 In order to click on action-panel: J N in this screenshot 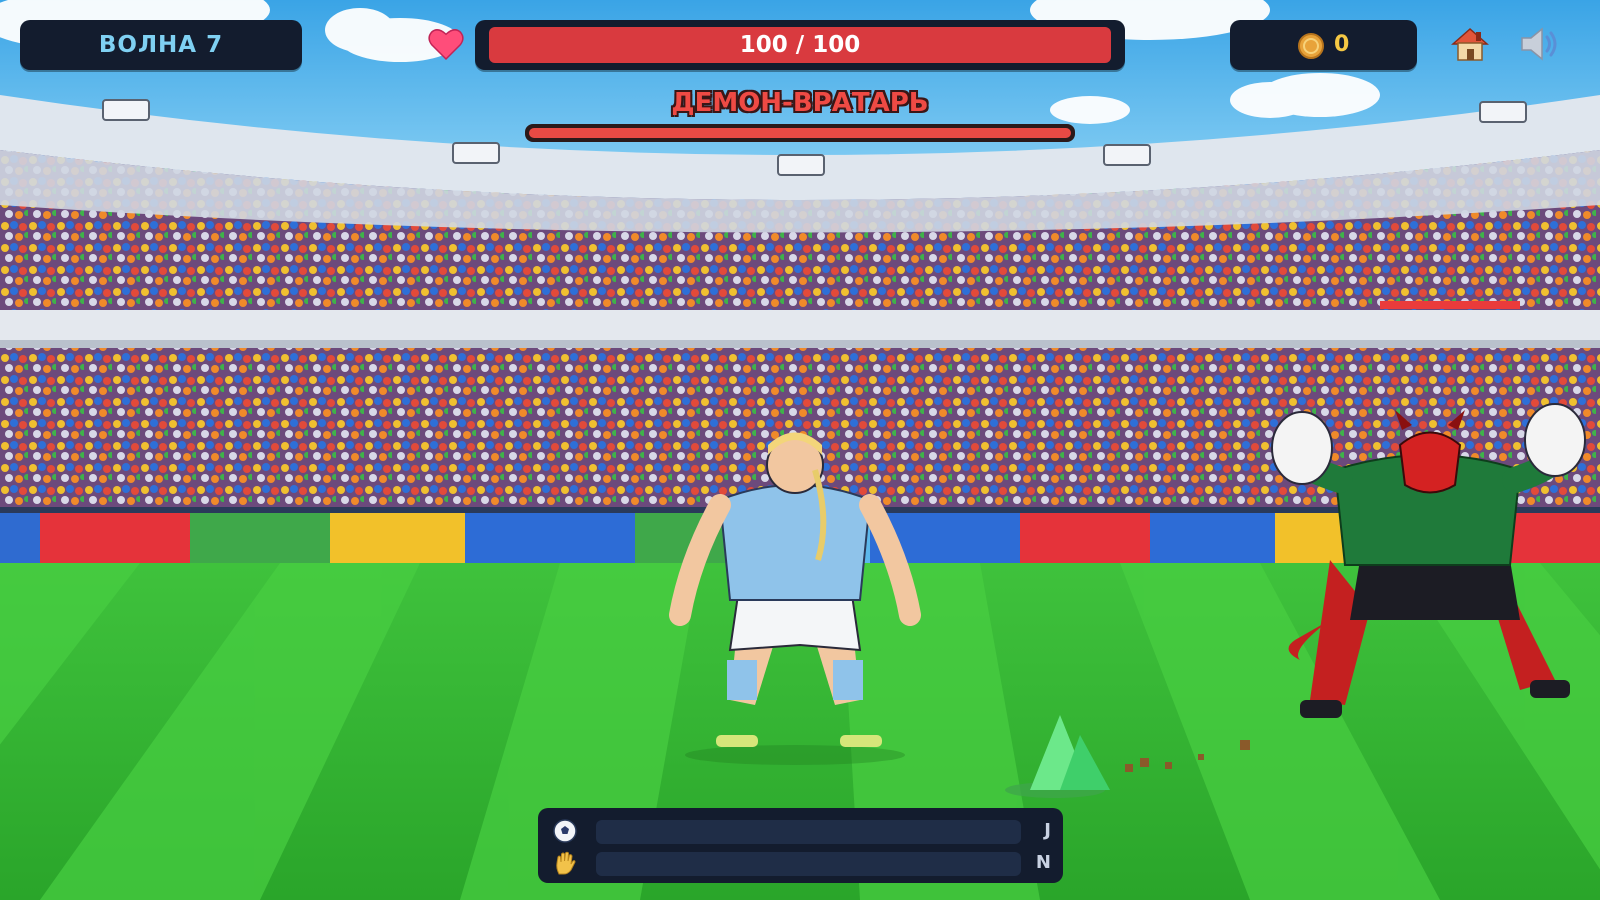, I will do `click(800, 845)`.